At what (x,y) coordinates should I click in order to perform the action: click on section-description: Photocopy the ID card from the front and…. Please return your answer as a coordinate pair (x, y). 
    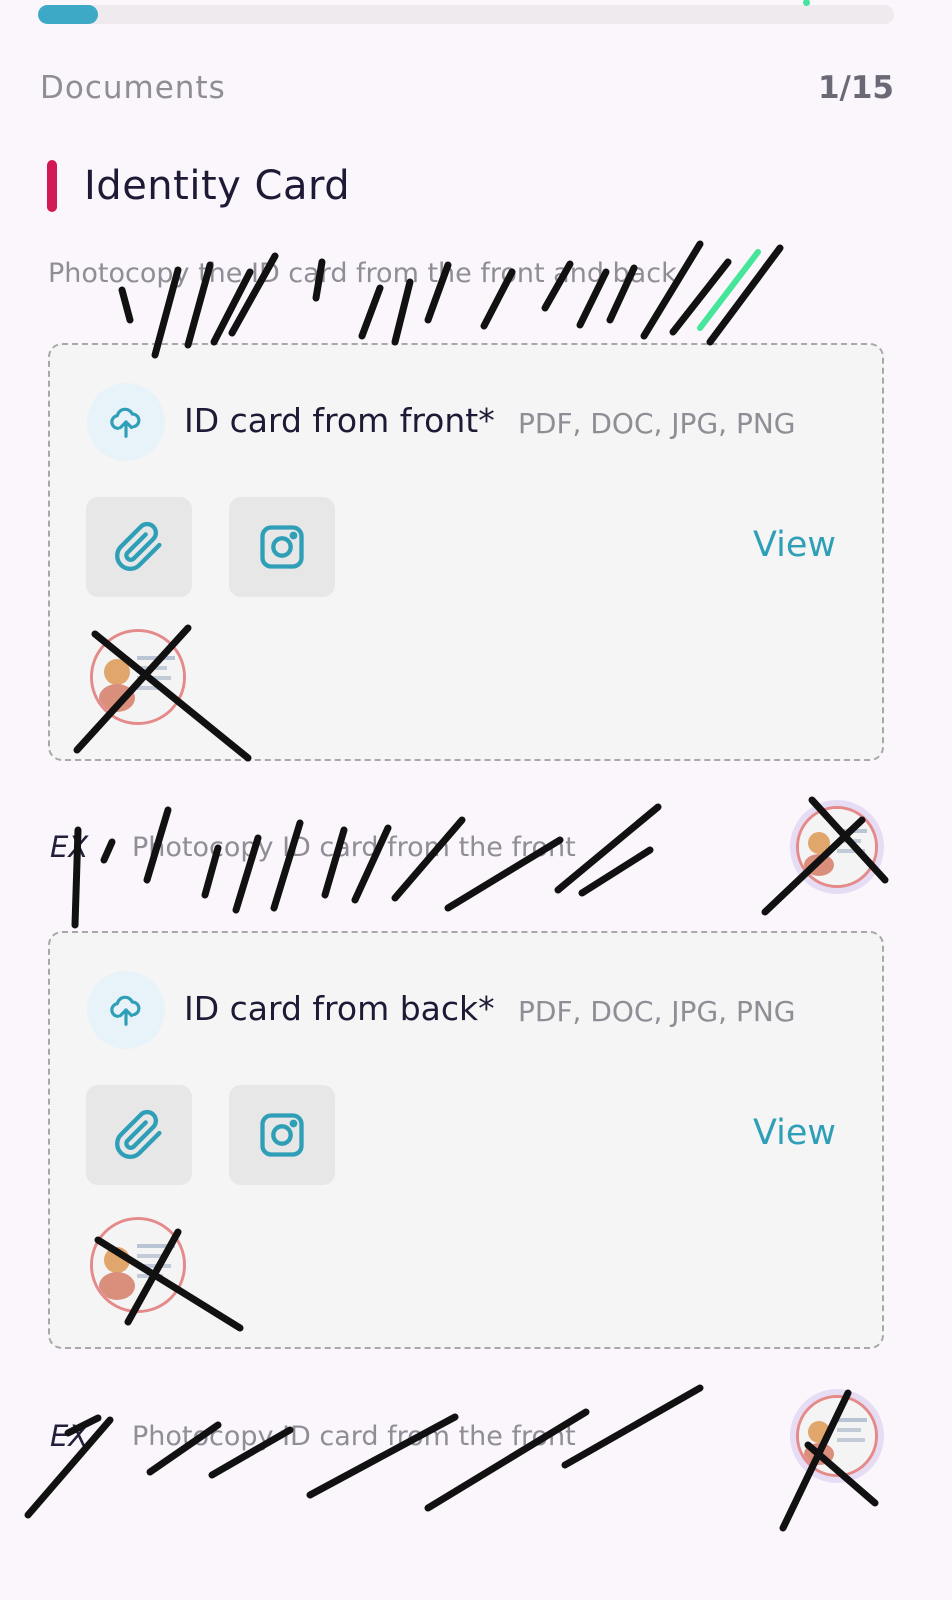
    Looking at the image, I should click on (362, 273).